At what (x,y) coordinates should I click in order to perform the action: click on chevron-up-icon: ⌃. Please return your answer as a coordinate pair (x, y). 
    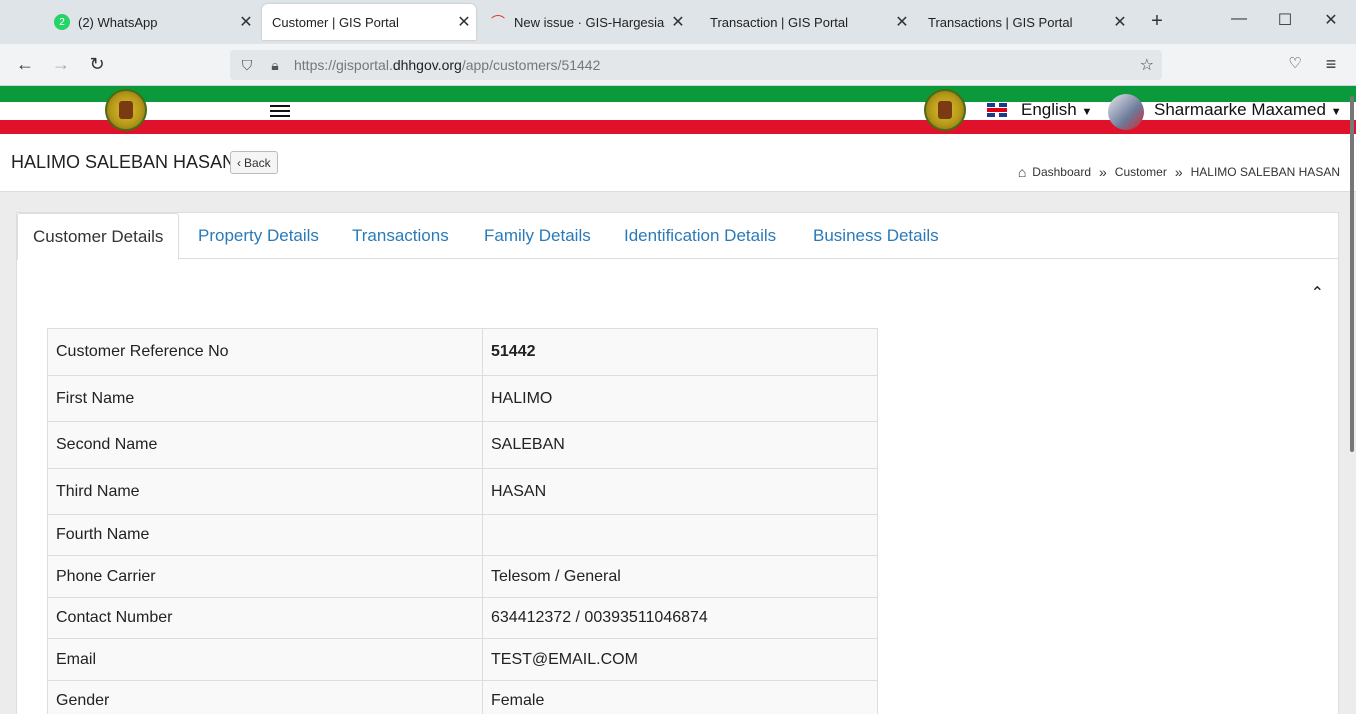
    Looking at the image, I should click on (1317, 293).